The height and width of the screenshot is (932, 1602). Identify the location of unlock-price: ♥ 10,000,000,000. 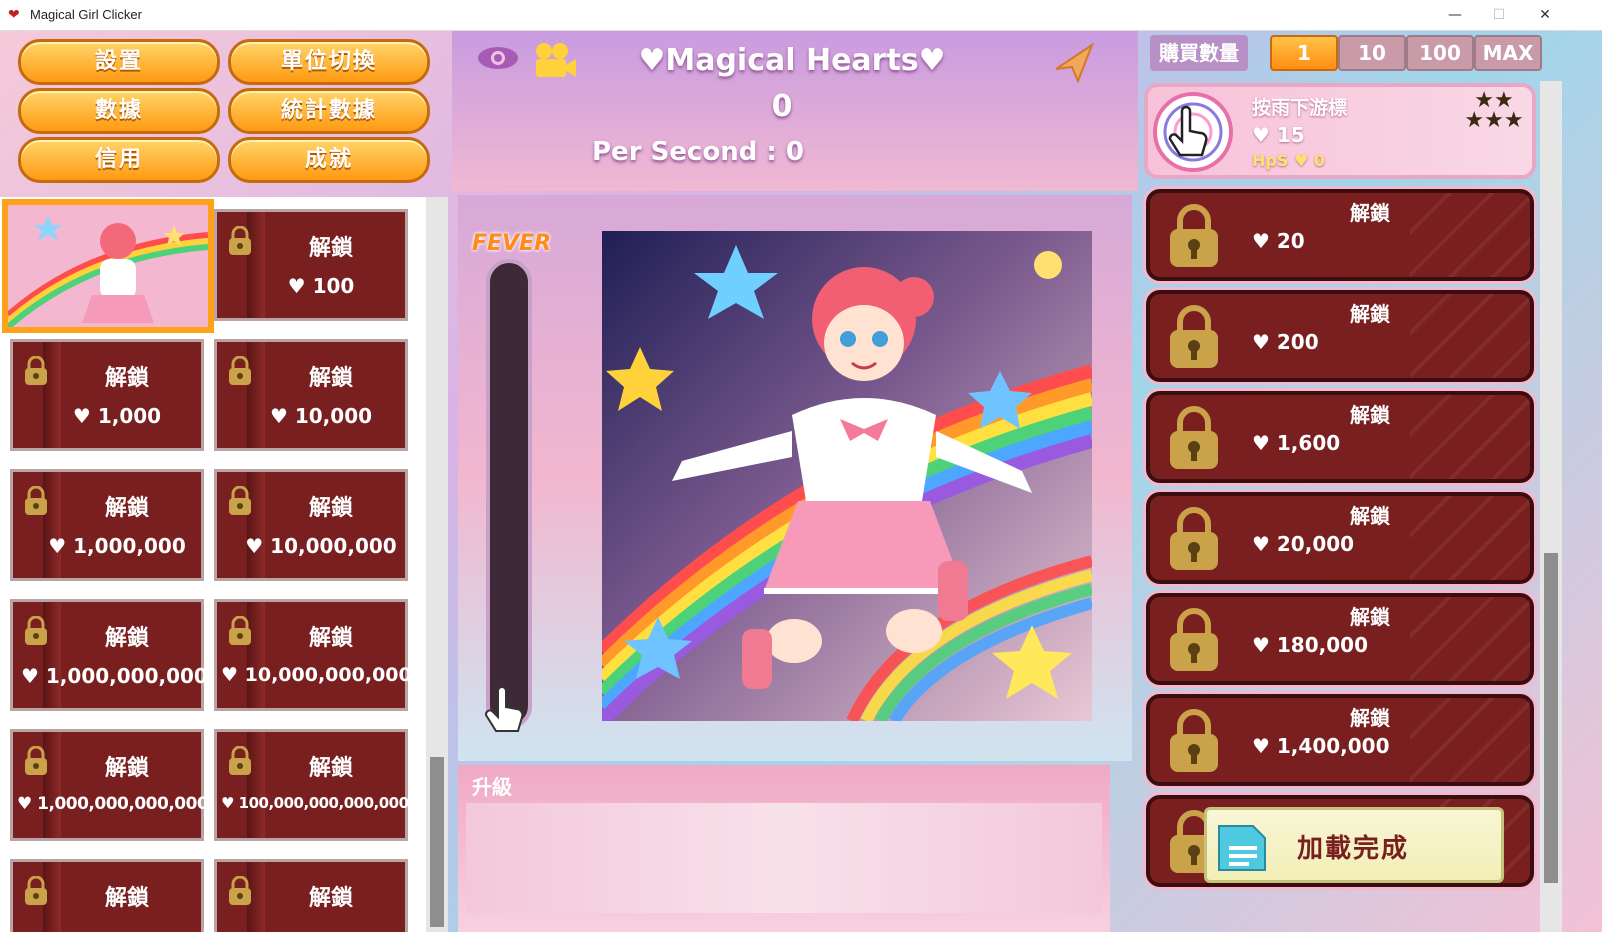
(316, 675).